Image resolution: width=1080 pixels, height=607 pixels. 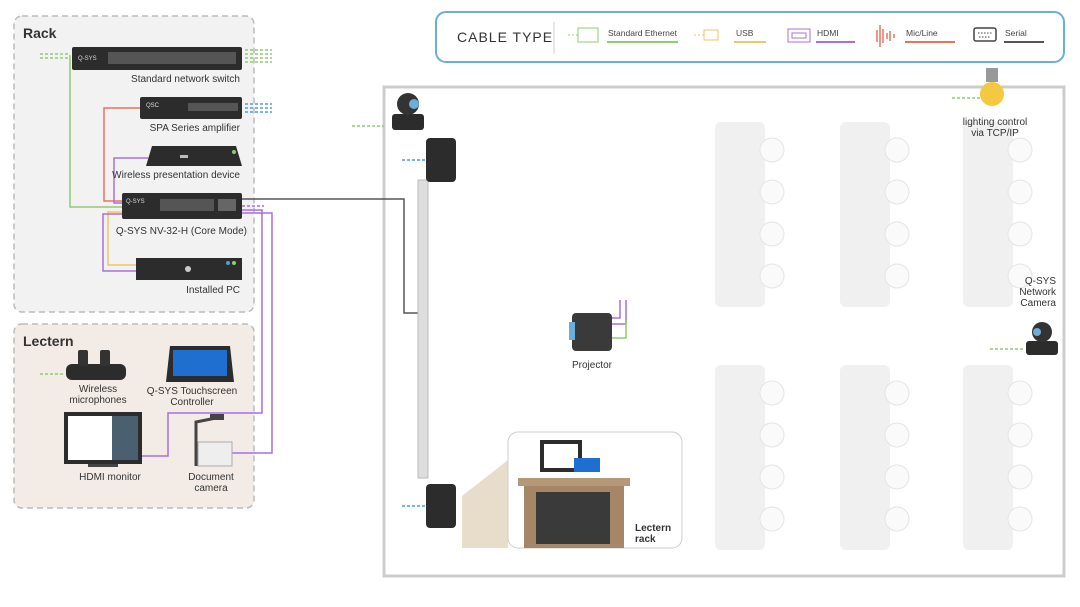 What do you see at coordinates (98, 395) in the screenshot?
I see `mics-label: Wireless microphones` at bounding box center [98, 395].